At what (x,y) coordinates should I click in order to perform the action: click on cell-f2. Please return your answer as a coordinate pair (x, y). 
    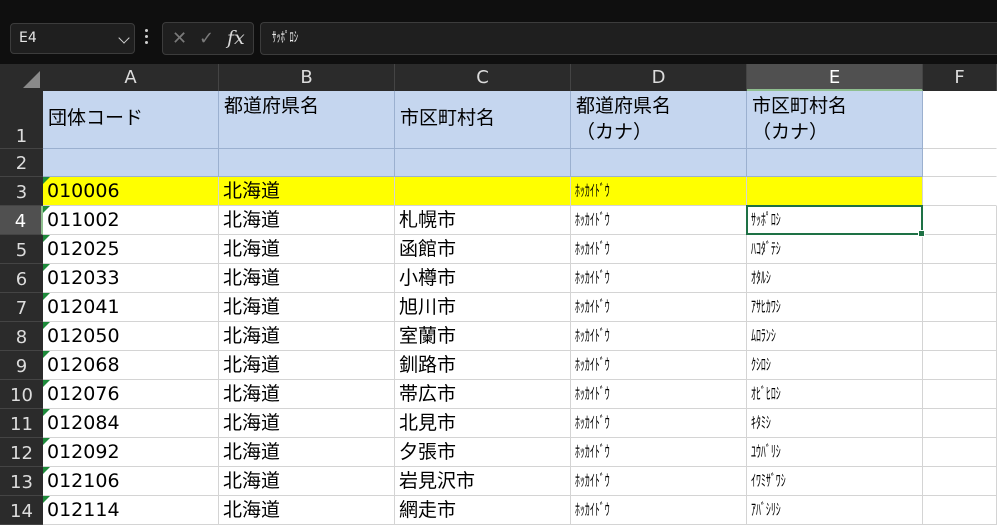
    Looking at the image, I should click on (960, 163).